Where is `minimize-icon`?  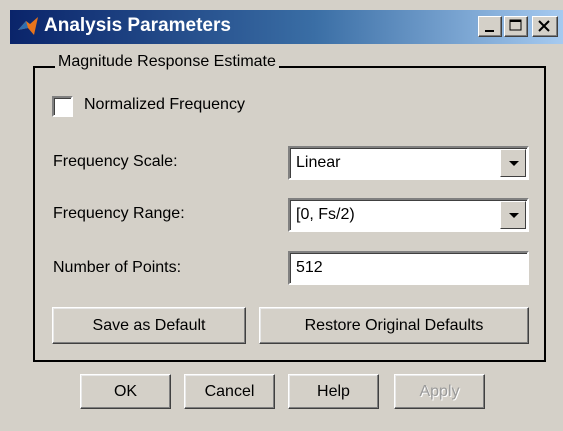
minimize-icon is located at coordinates (489, 31).